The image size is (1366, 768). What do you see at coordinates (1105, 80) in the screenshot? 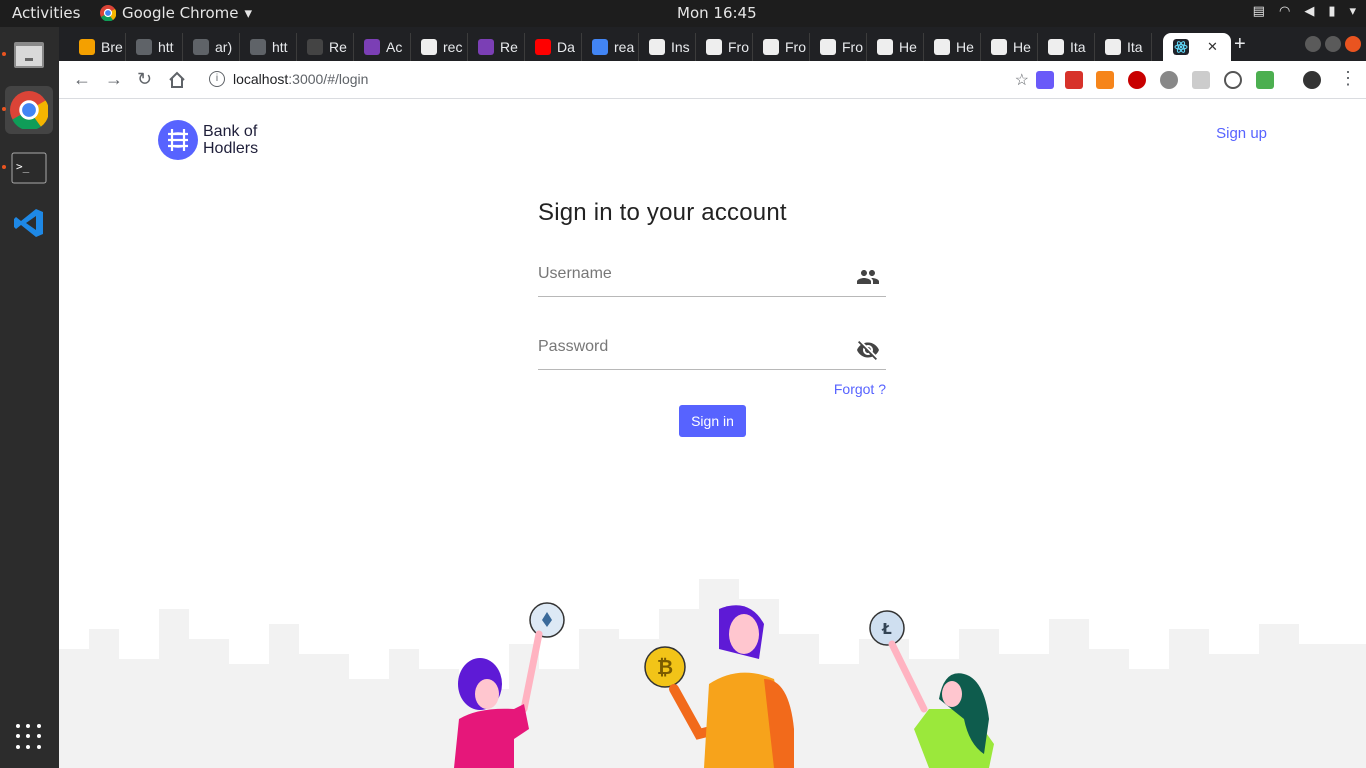
I see `metamask-icon` at bounding box center [1105, 80].